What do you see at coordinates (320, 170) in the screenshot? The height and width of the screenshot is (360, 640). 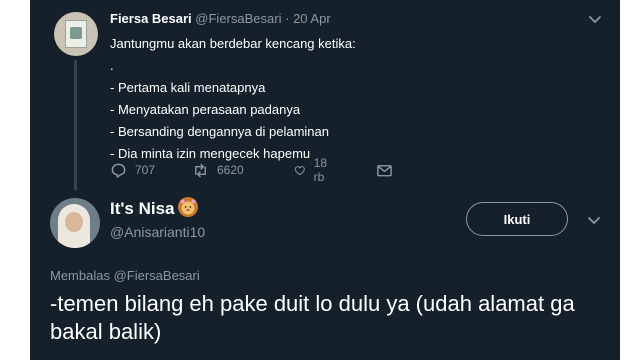 I see `like-count: 18 rb` at bounding box center [320, 170].